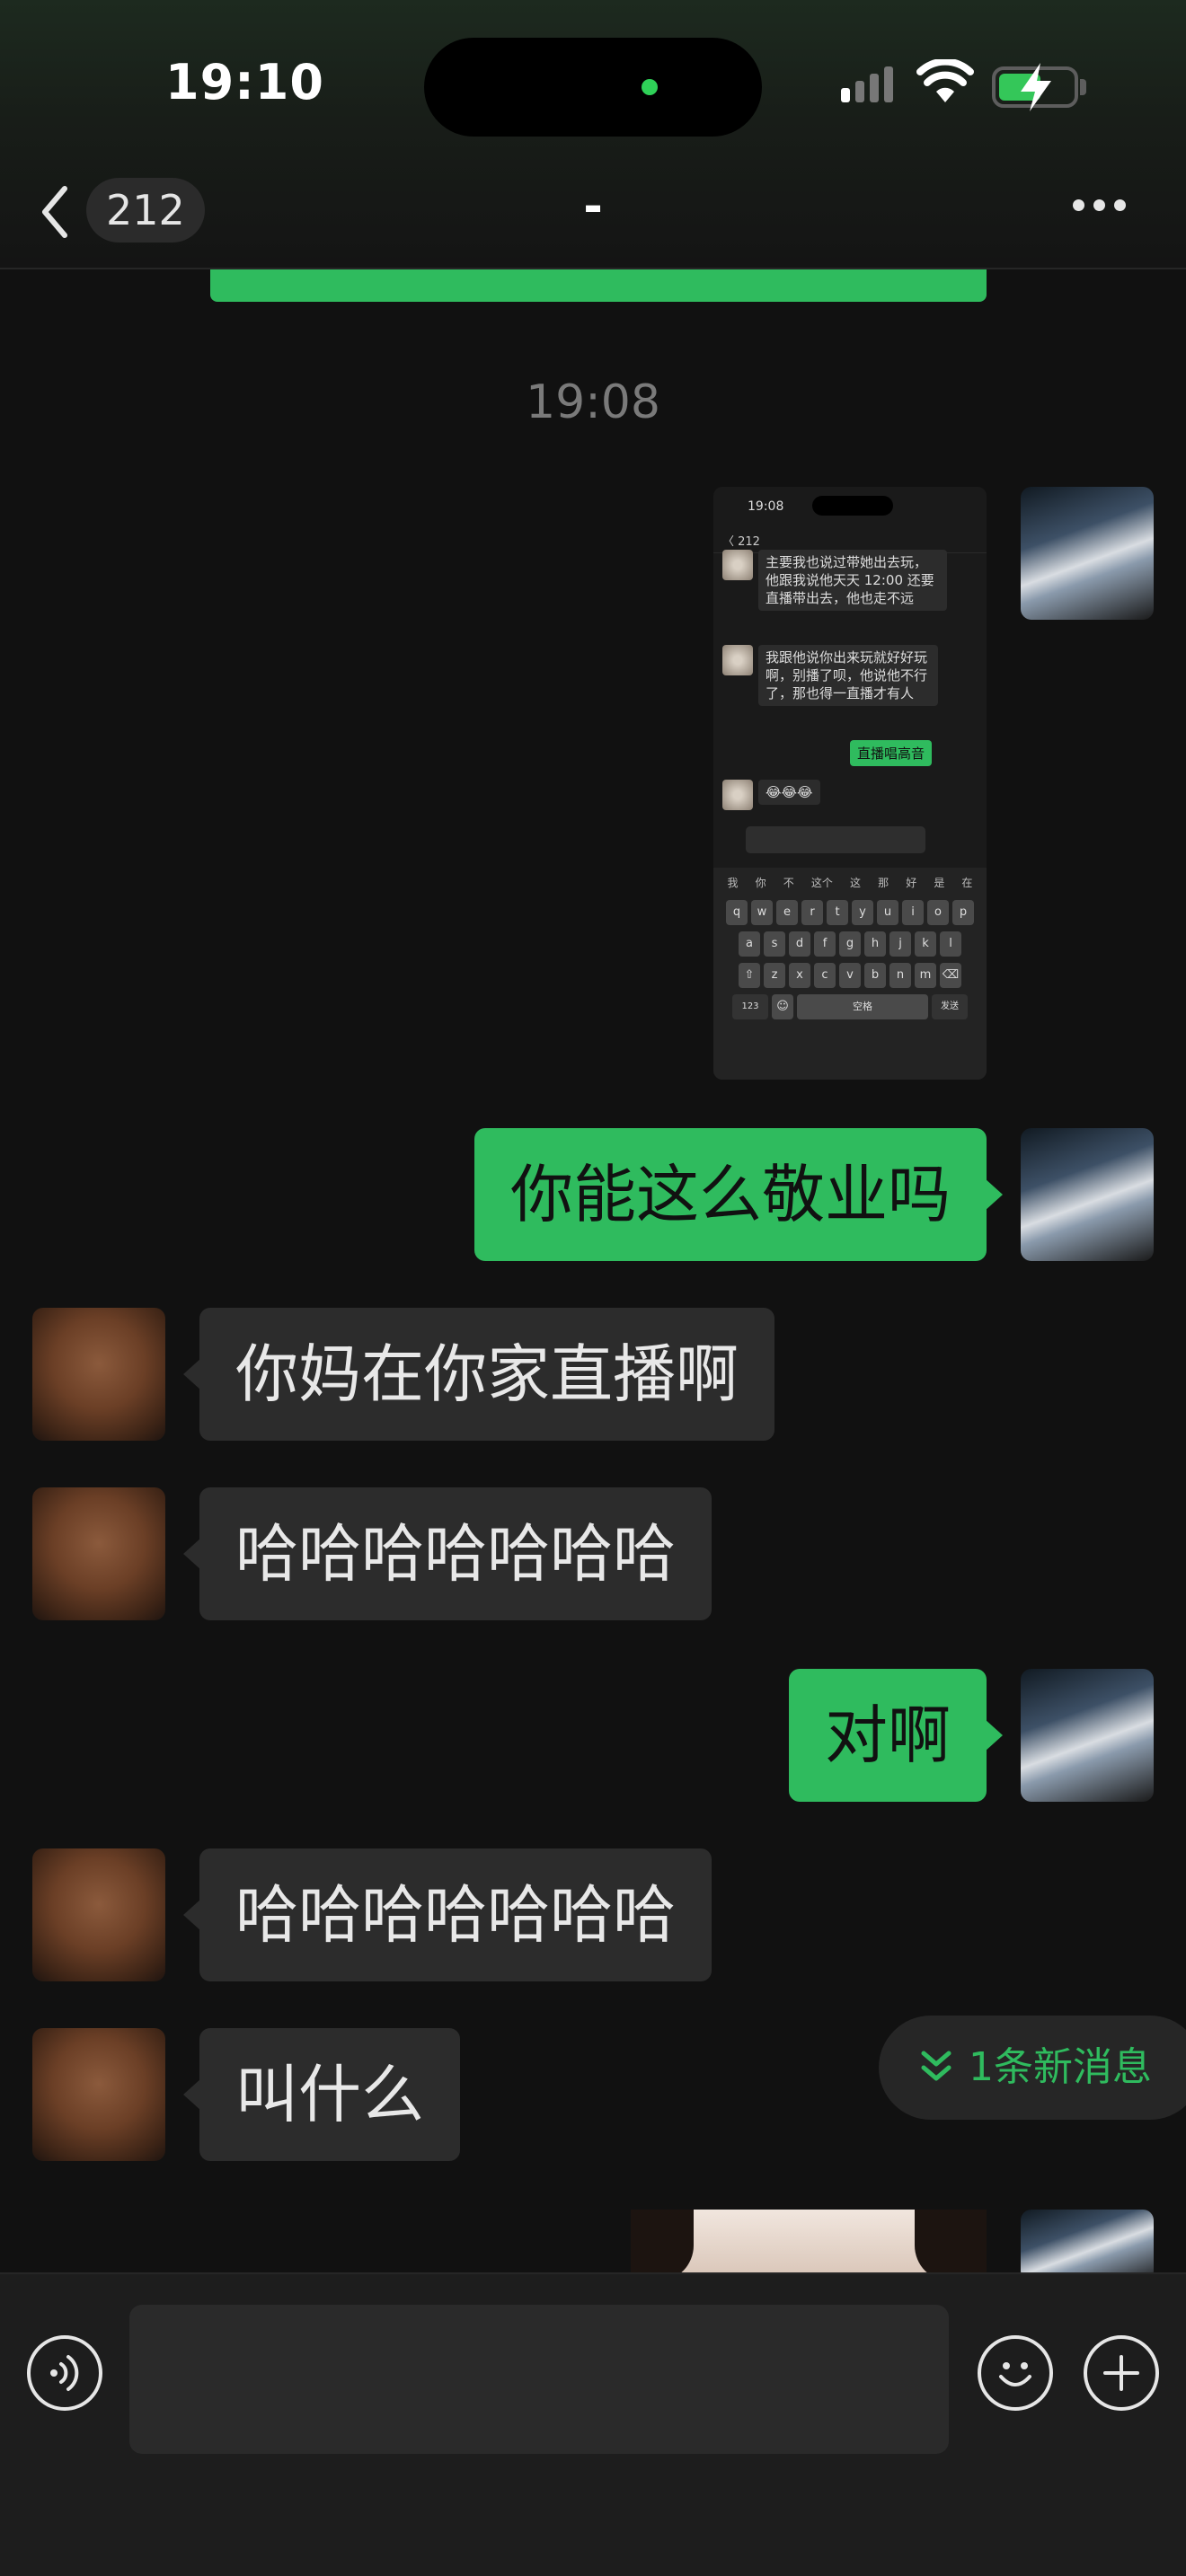  I want to click on voice-icon, so click(64, 2373).